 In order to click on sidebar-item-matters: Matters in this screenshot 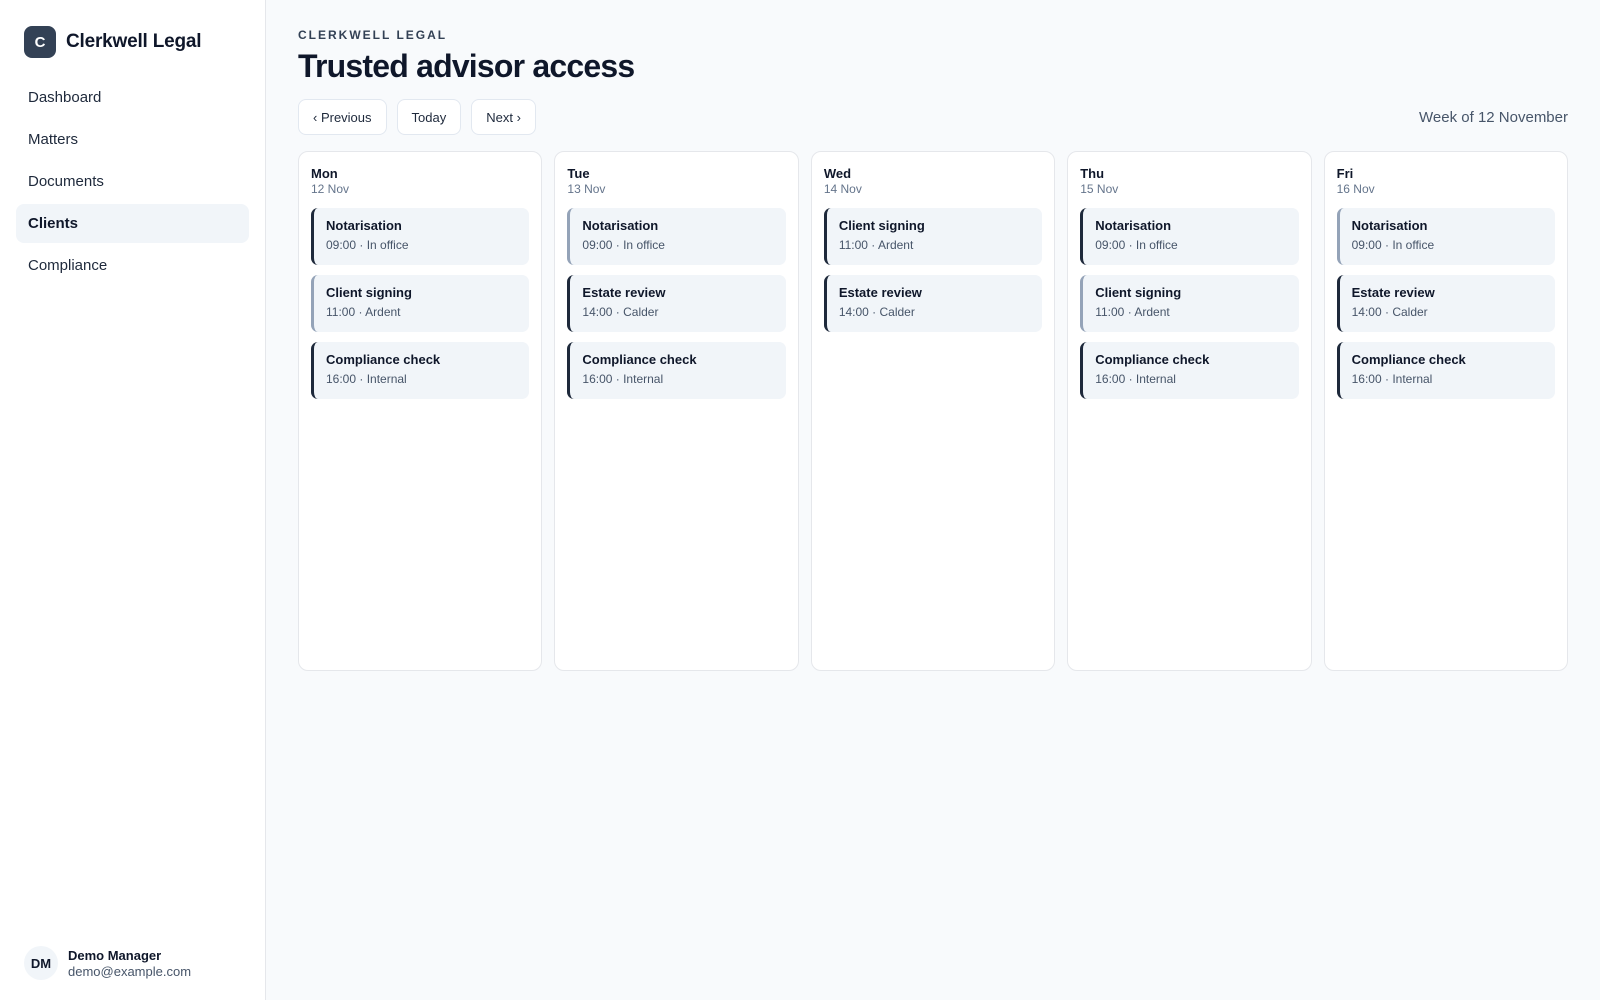, I will do `click(132, 139)`.